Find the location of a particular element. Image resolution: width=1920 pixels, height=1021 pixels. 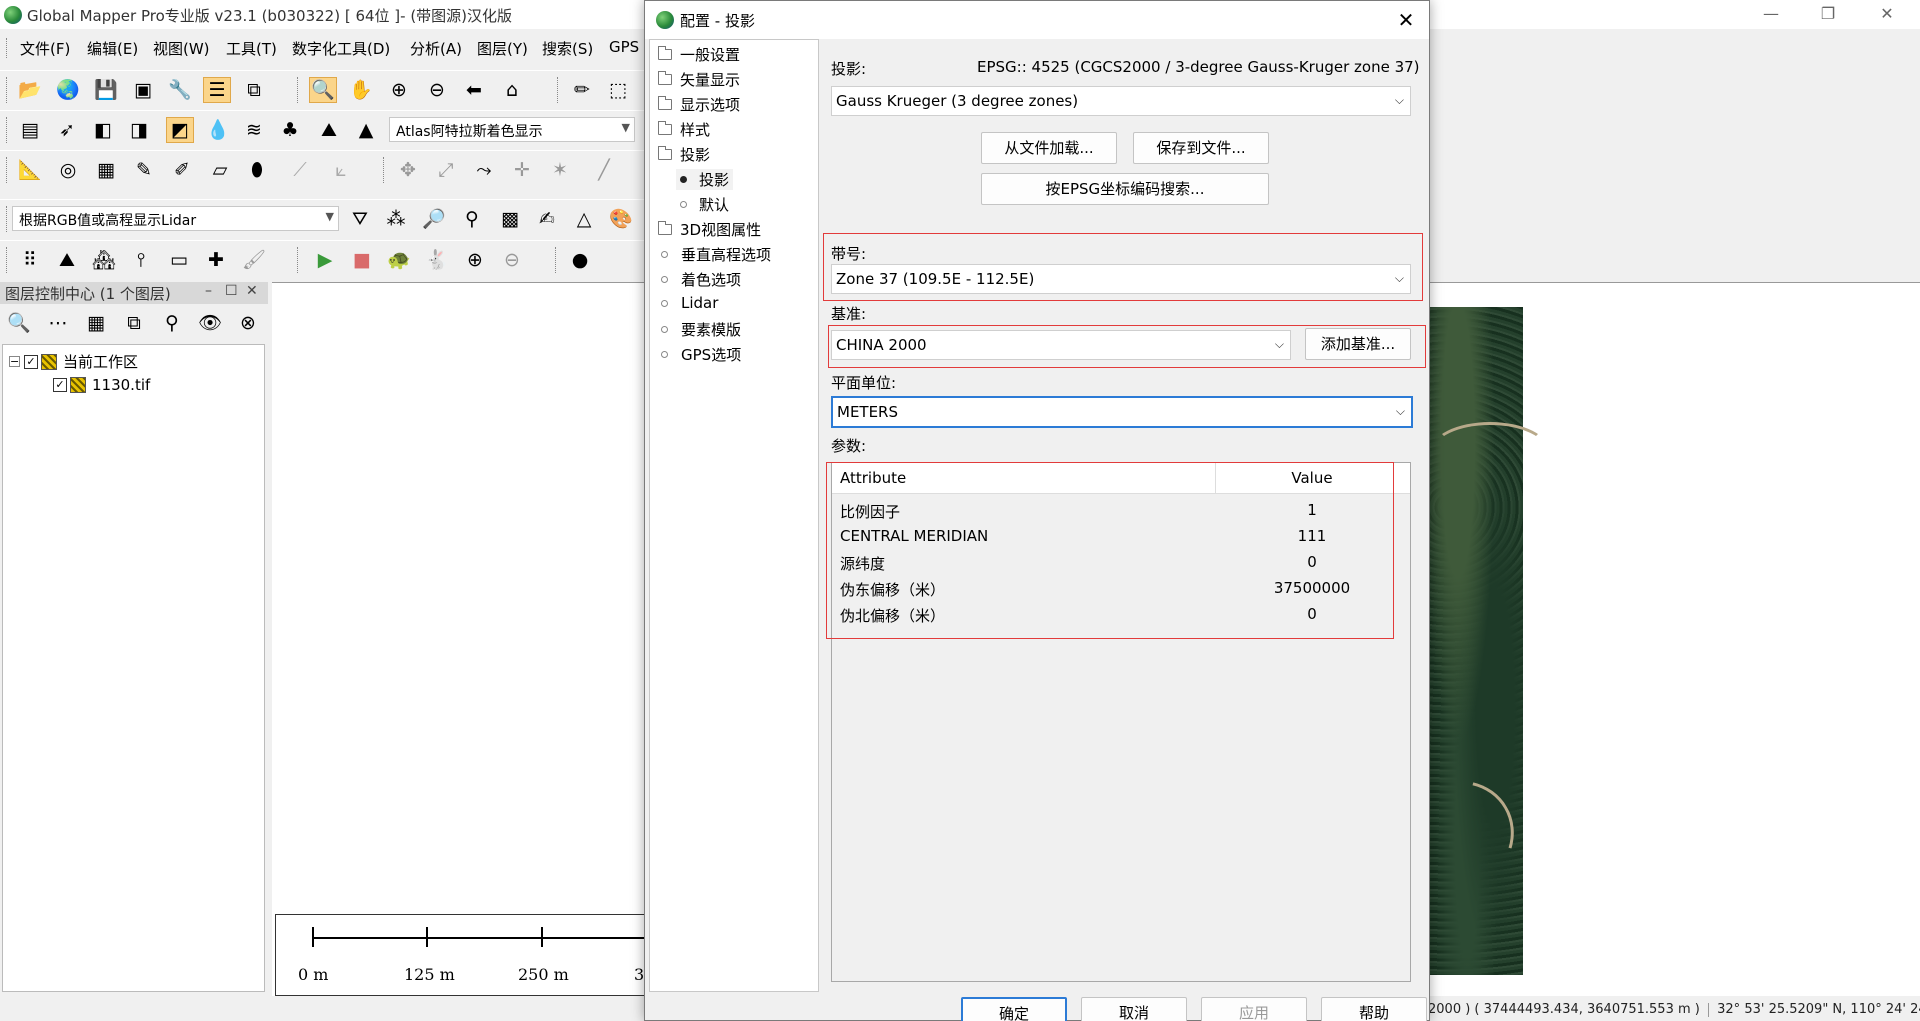

layer-options-icon: ⋯ is located at coordinates (58, 323).